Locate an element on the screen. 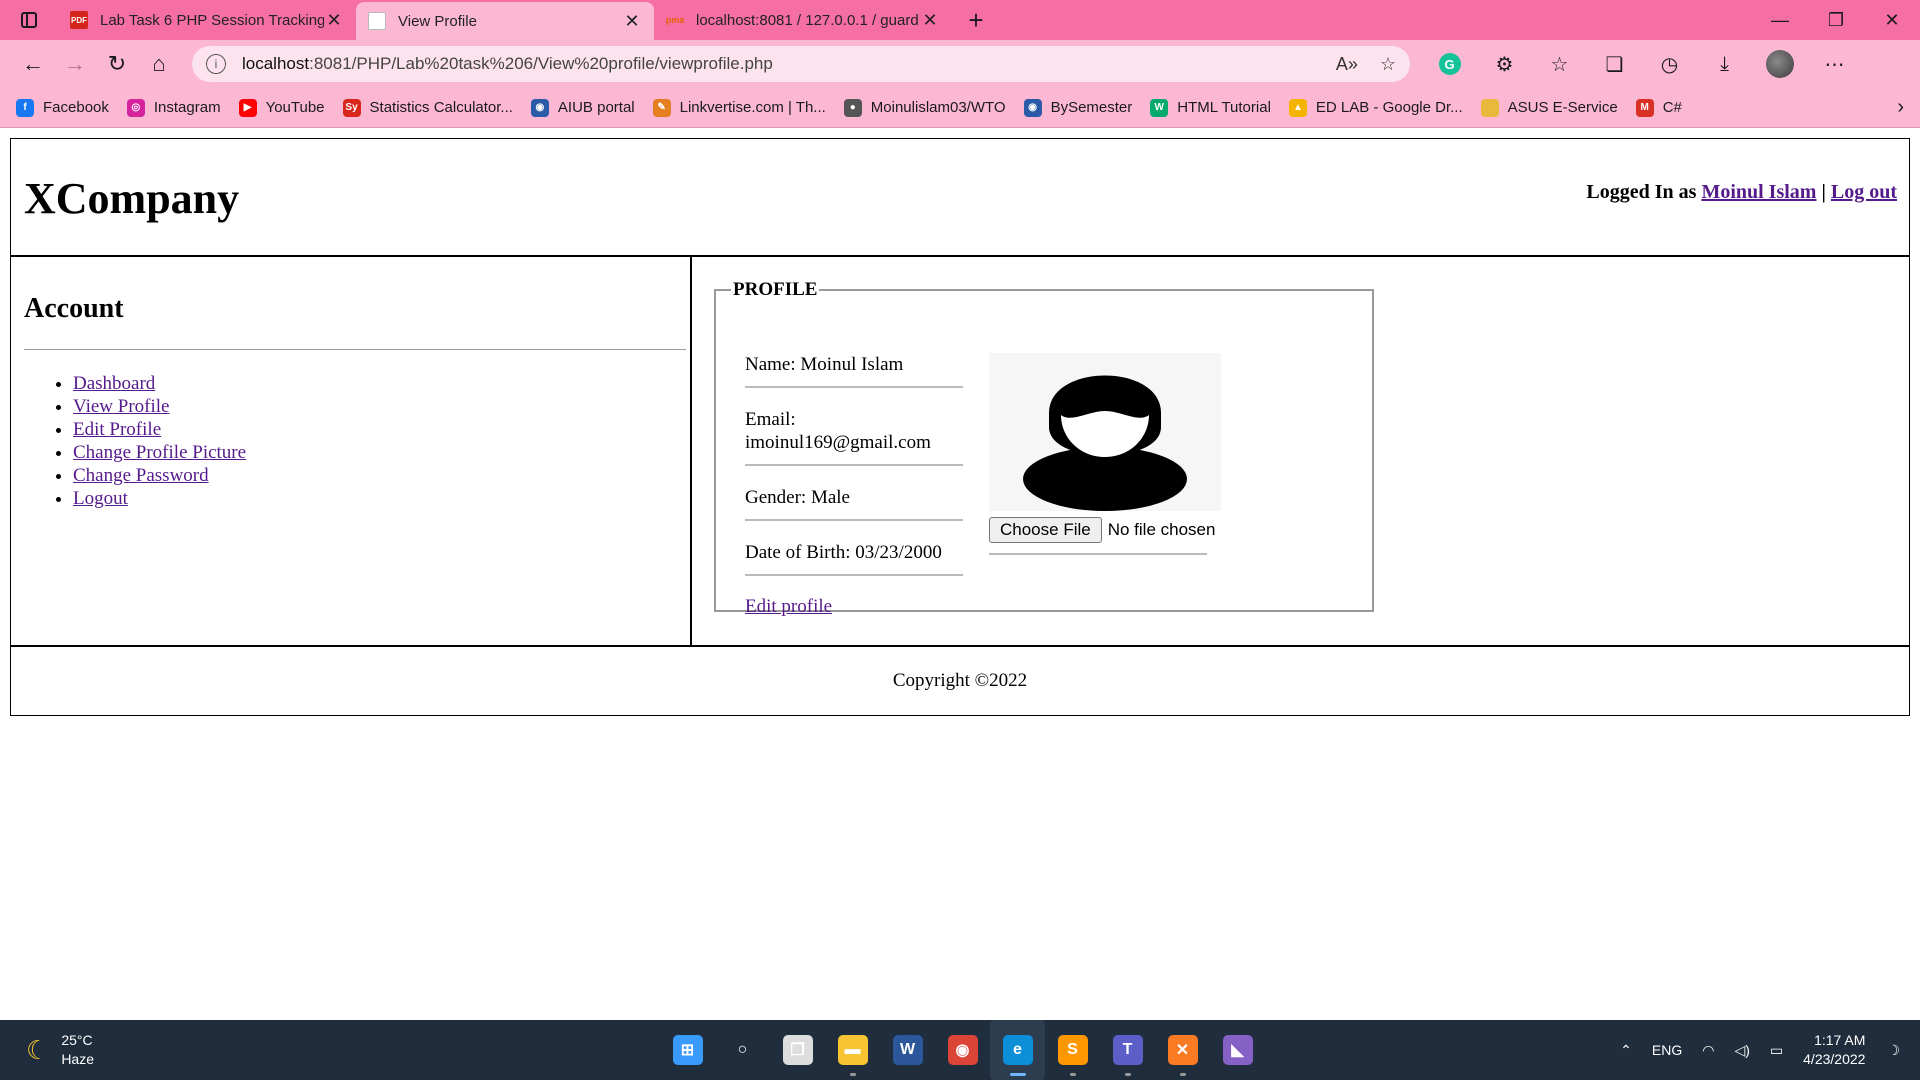 Image resolution: width=1920 pixels, height=1080 pixels. favorites-icon: ☆ is located at coordinates (1559, 64).